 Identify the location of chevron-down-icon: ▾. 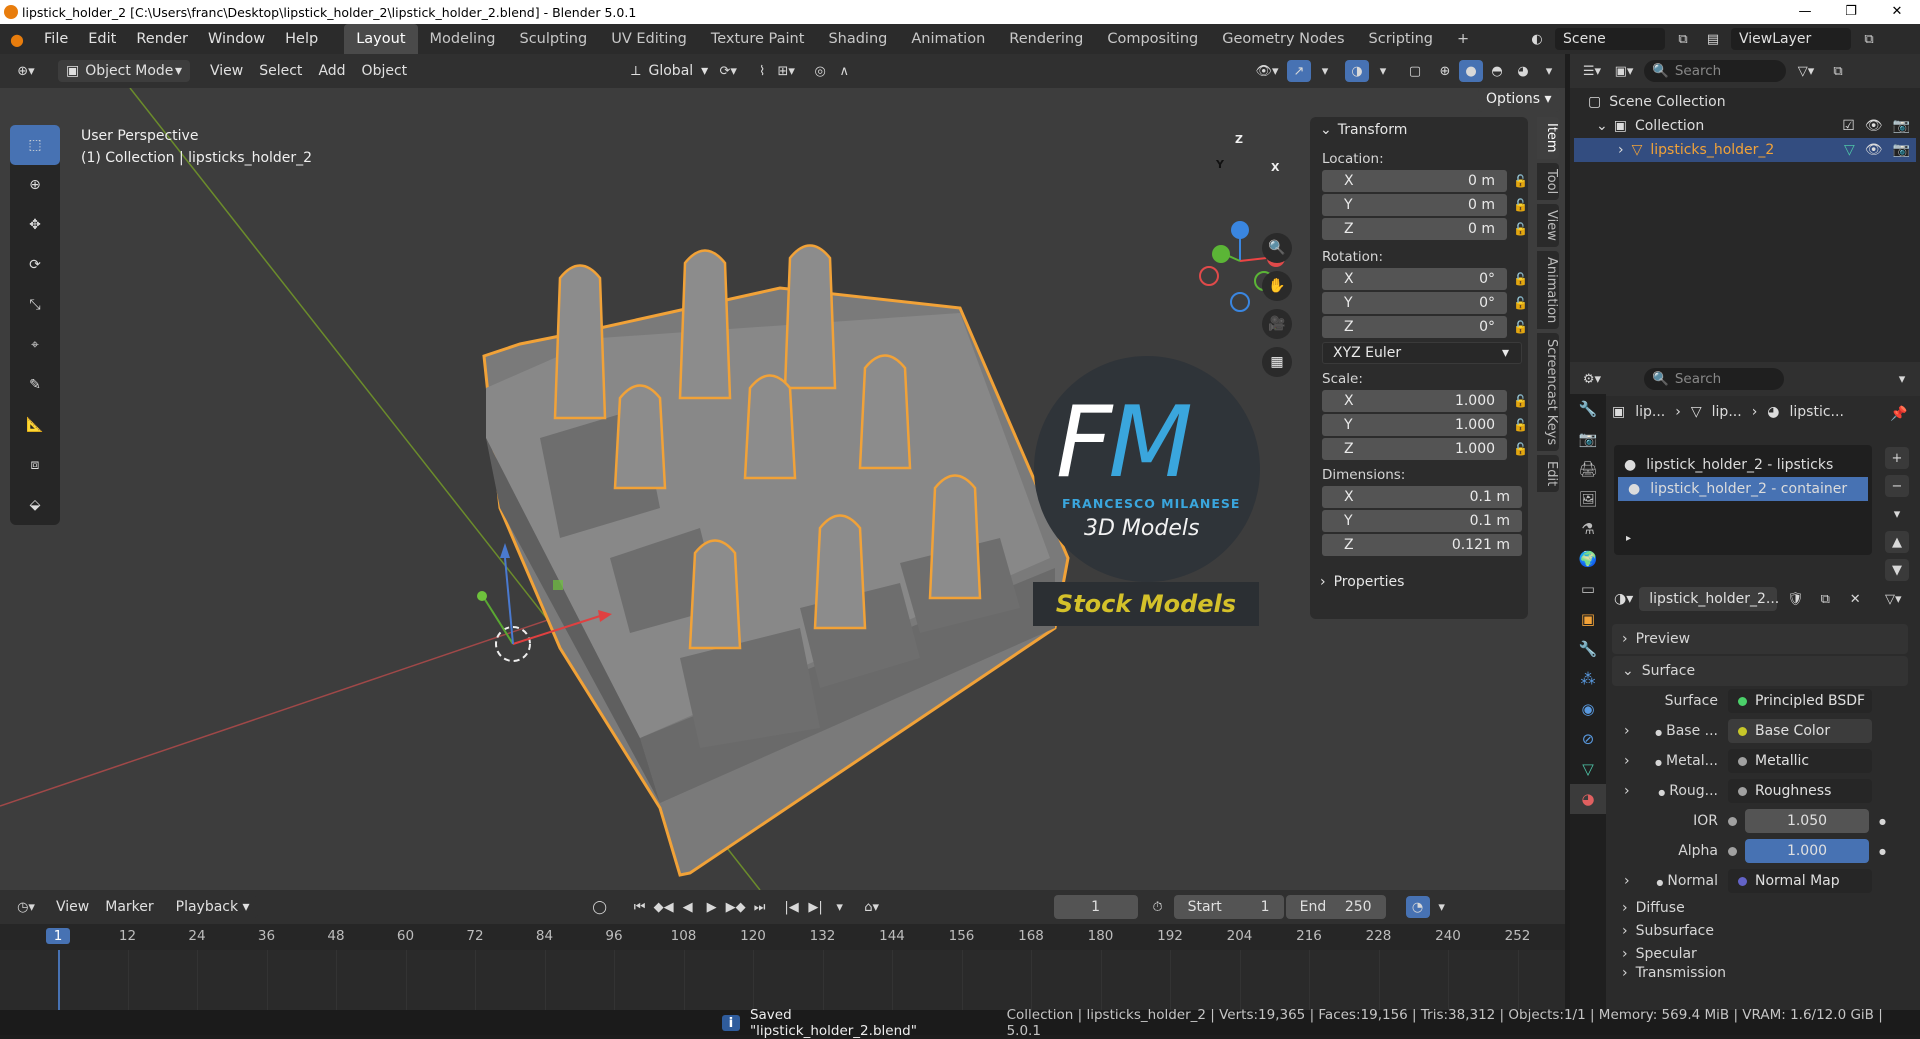
(1442, 907).